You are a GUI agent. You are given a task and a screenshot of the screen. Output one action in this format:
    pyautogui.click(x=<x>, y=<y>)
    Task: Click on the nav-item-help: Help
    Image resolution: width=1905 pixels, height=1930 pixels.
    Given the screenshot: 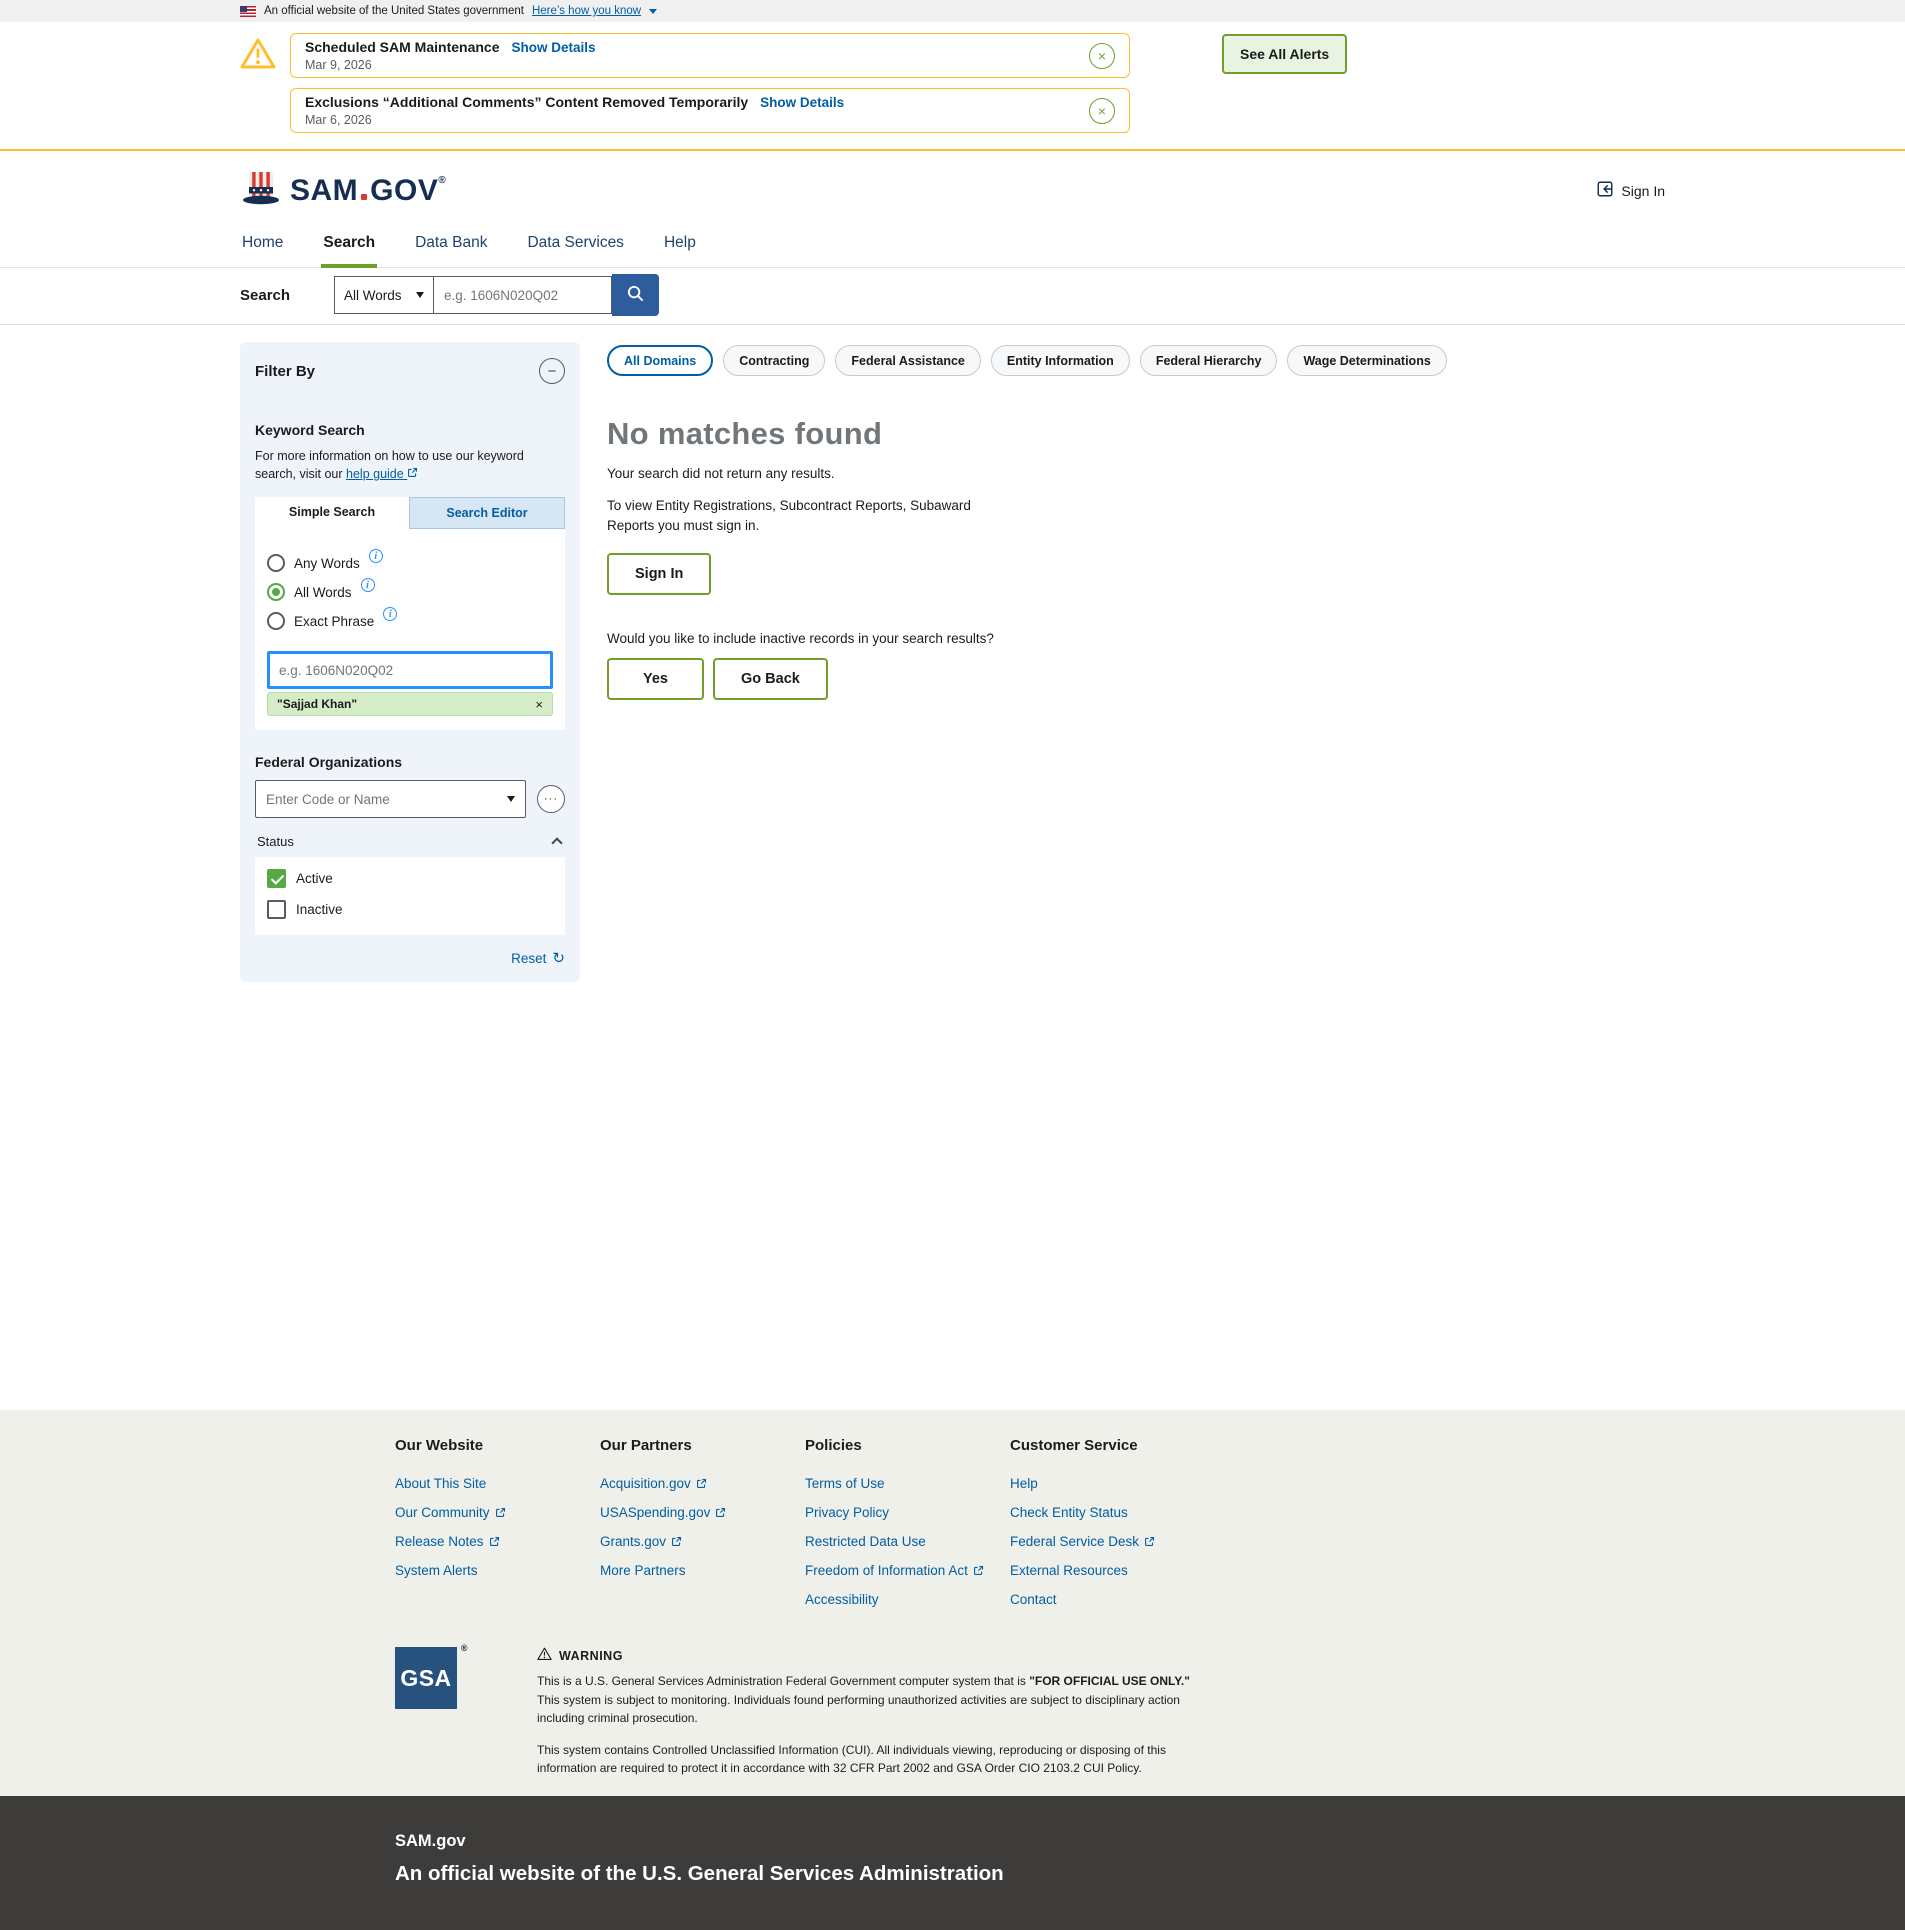 What is the action you would take?
    pyautogui.click(x=680, y=245)
    